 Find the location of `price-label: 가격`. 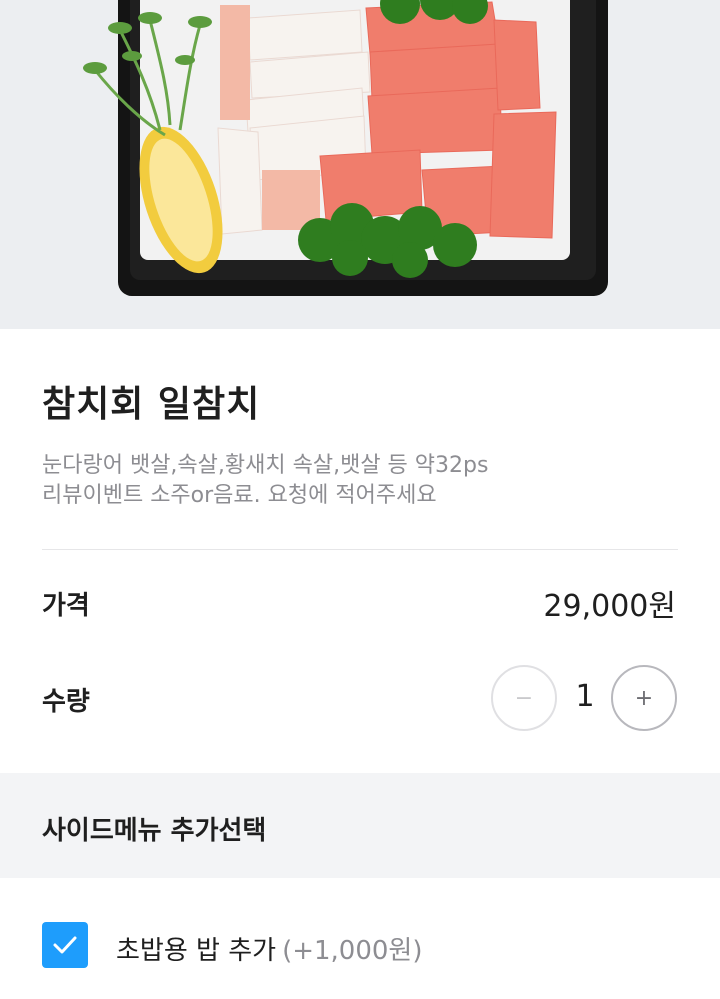

price-label: 가격 is located at coordinates (66, 606).